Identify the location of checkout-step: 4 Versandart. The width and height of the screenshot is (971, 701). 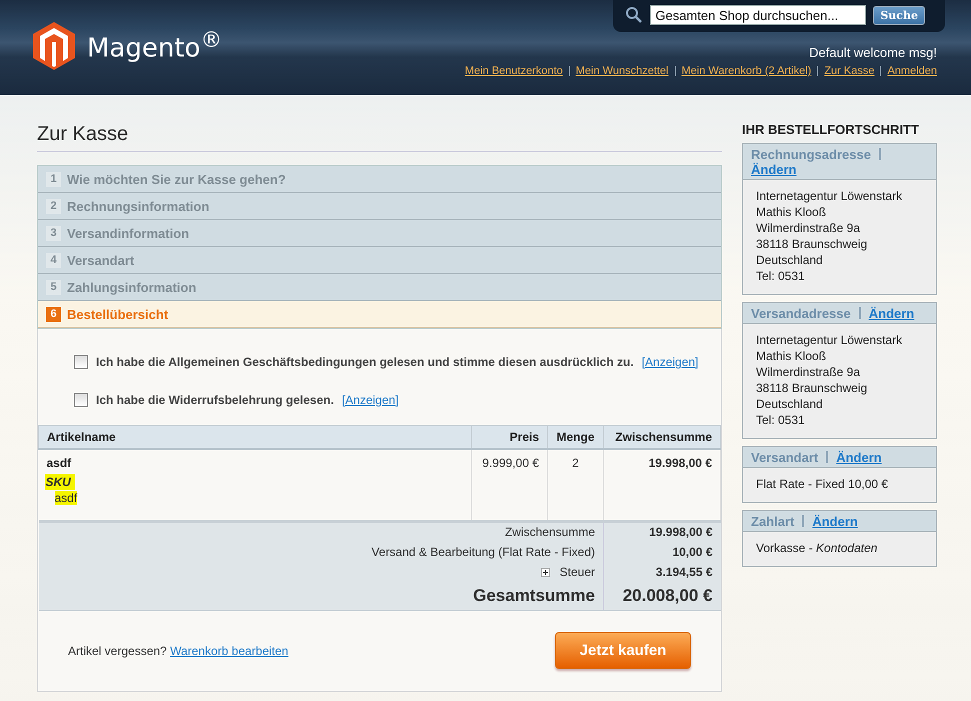
(379, 260).